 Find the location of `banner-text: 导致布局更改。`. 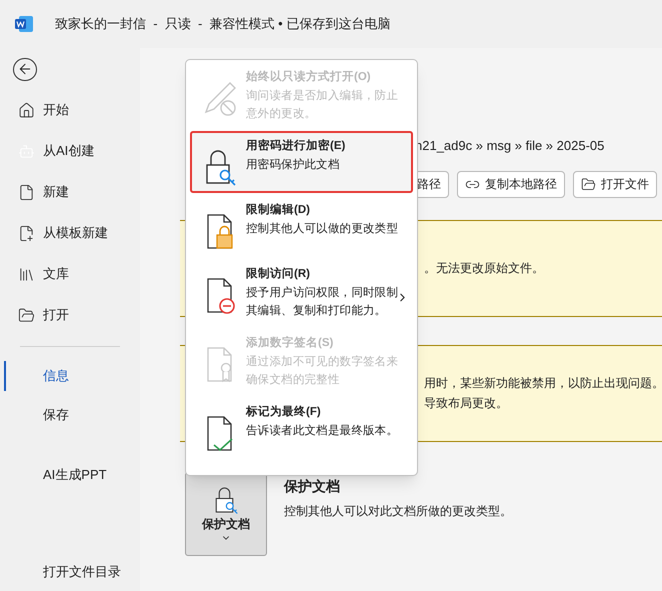

banner-text: 导致布局更改。 is located at coordinates (466, 403).